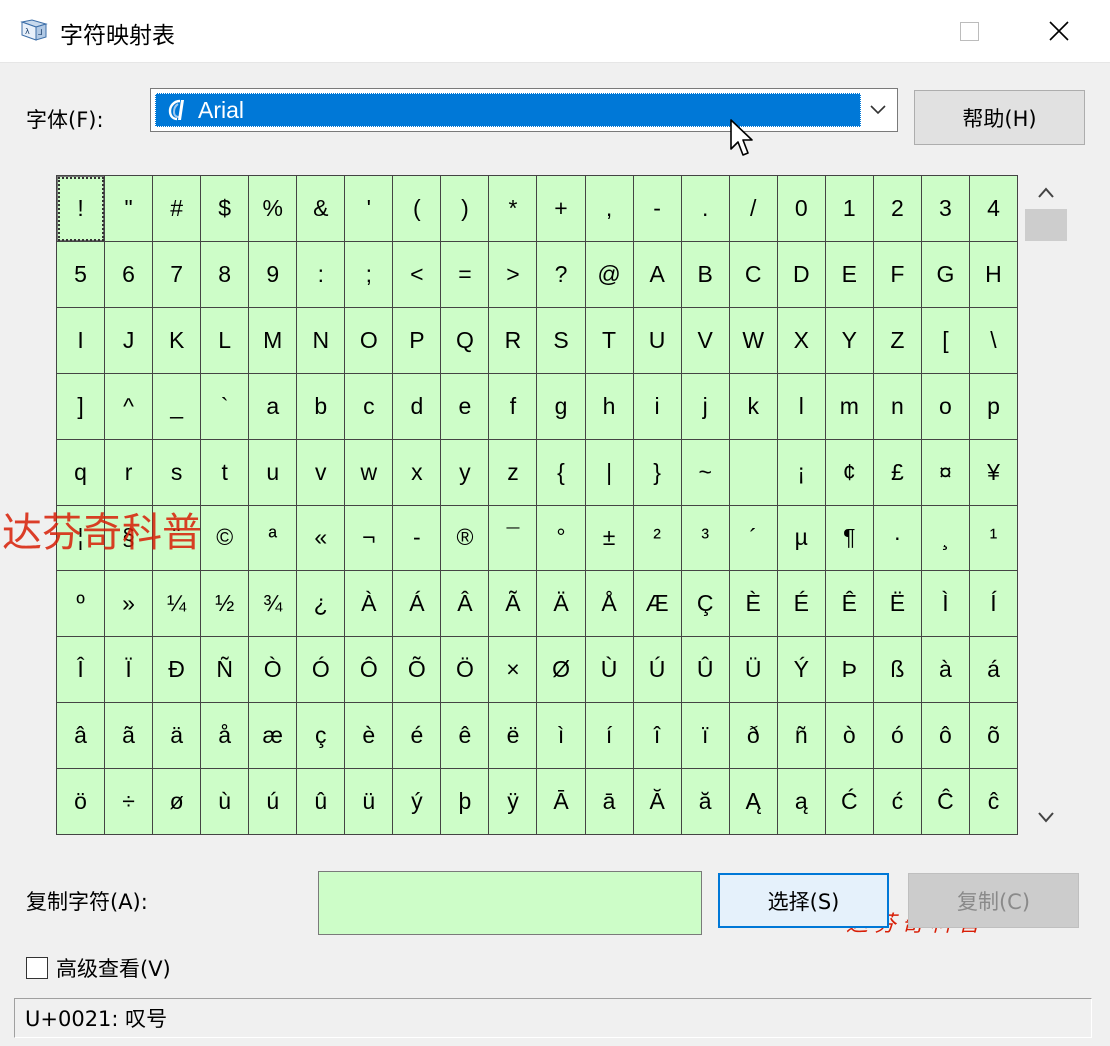  I want to click on char-cell: U, so click(657, 340).